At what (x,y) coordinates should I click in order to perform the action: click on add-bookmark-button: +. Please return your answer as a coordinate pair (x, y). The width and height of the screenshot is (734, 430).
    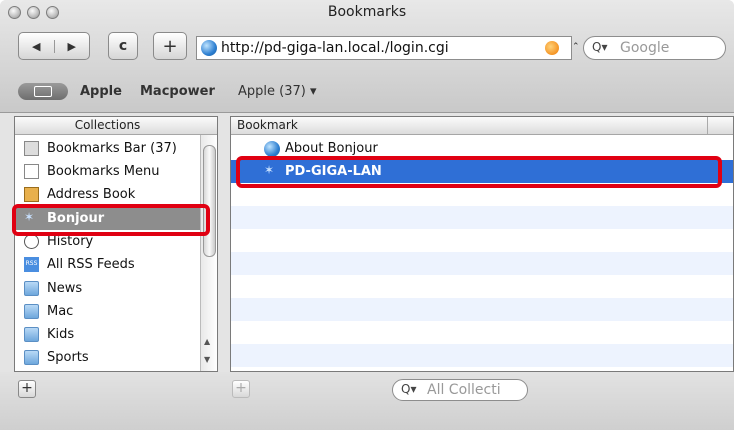
    Looking at the image, I should click on (241, 389).